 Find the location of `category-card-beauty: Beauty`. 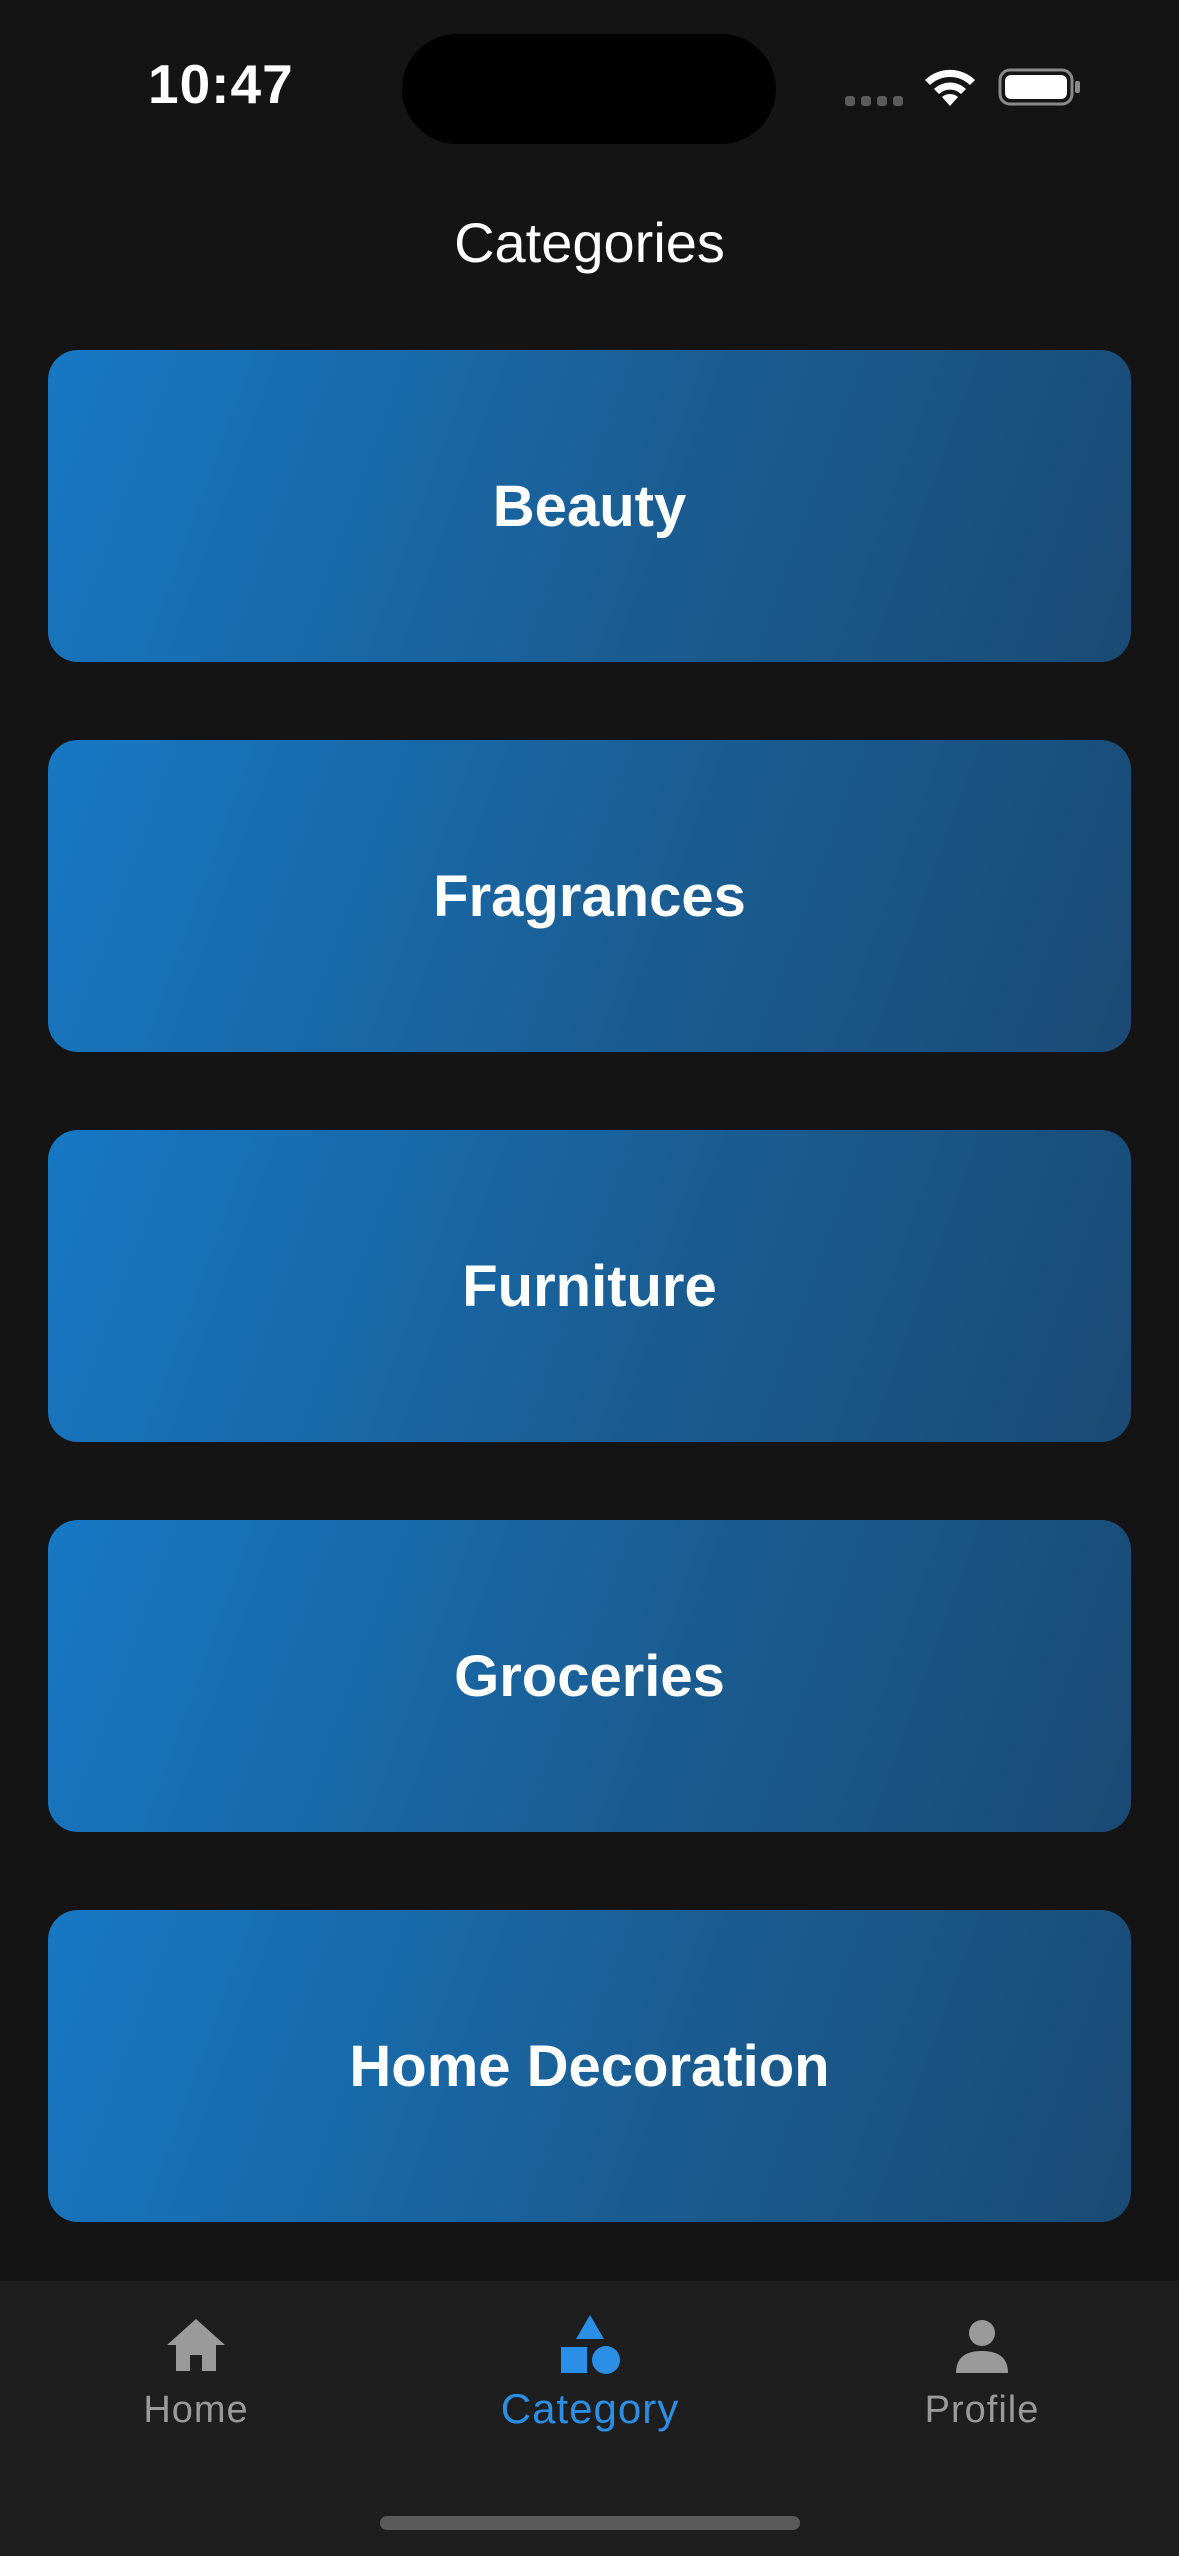

category-card-beauty: Beauty is located at coordinates (589, 506).